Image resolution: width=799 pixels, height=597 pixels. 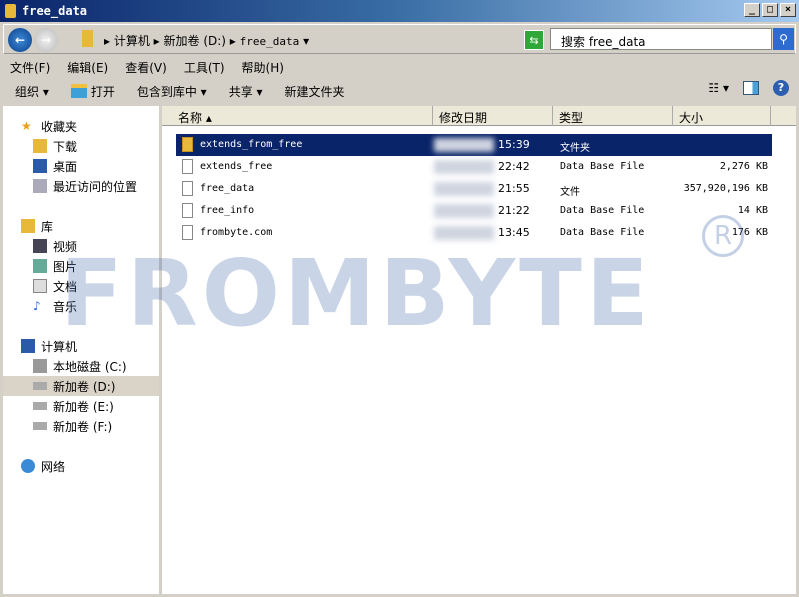 What do you see at coordinates (30, 67) in the screenshot?
I see `menu-file: 文件(F)` at bounding box center [30, 67].